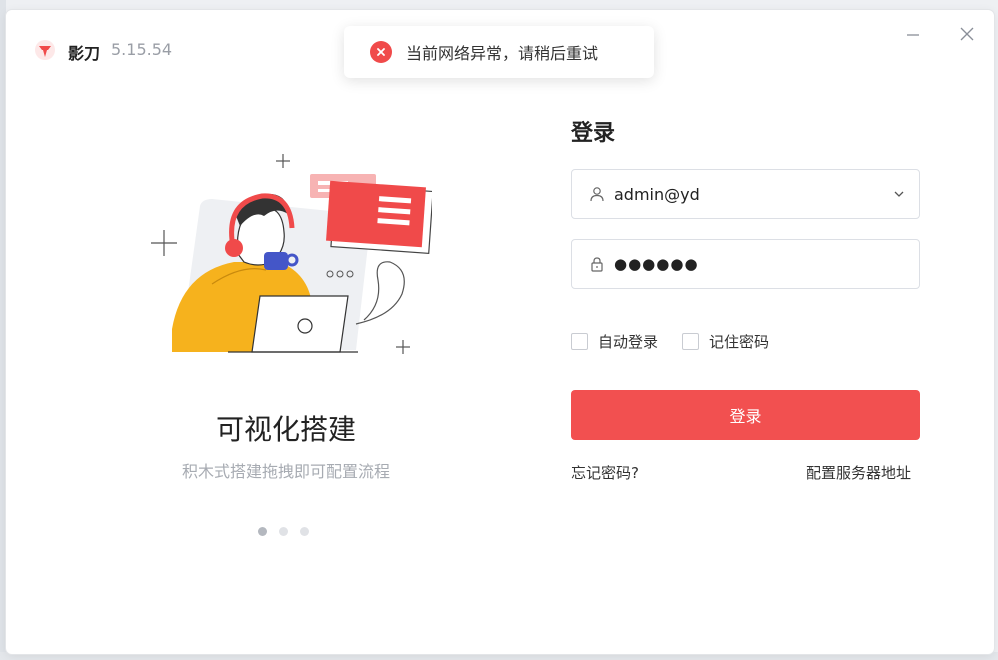  Describe the element at coordinates (381, 52) in the screenshot. I see `error-circle-icon` at that location.